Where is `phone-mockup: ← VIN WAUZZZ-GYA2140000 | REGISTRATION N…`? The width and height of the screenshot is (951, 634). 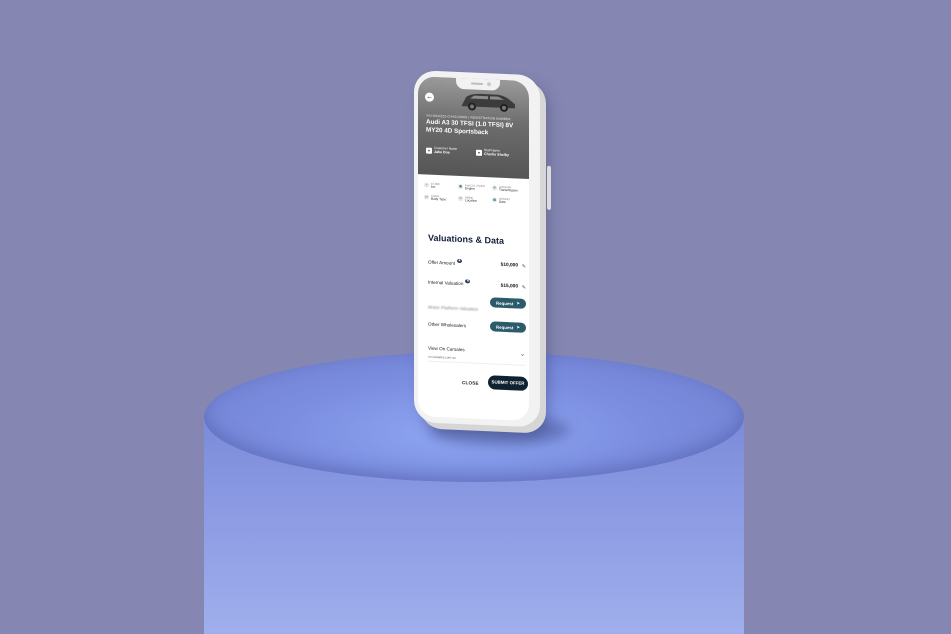 phone-mockup: ← VIN WAUZZZ-GYA2140000 | REGISTRATION N… is located at coordinates (482, 253).